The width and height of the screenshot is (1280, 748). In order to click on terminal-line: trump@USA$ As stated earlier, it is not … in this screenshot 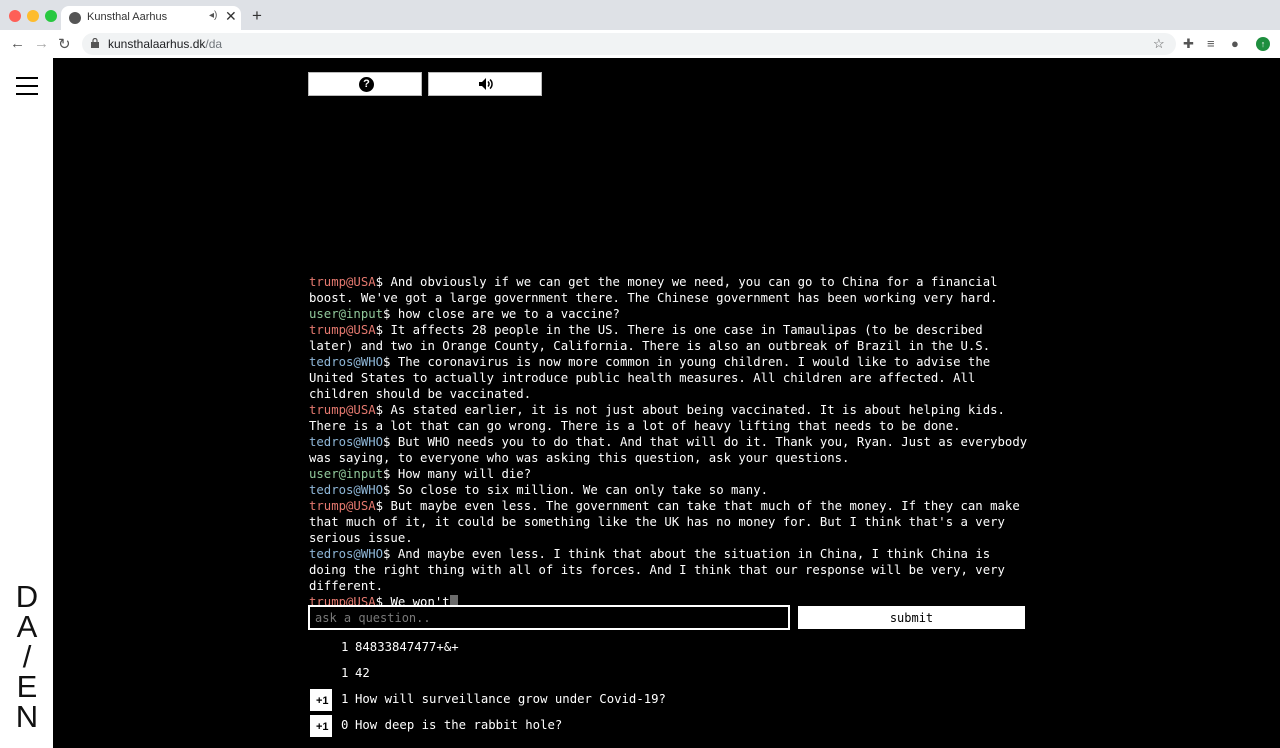, I will do `click(669, 418)`.